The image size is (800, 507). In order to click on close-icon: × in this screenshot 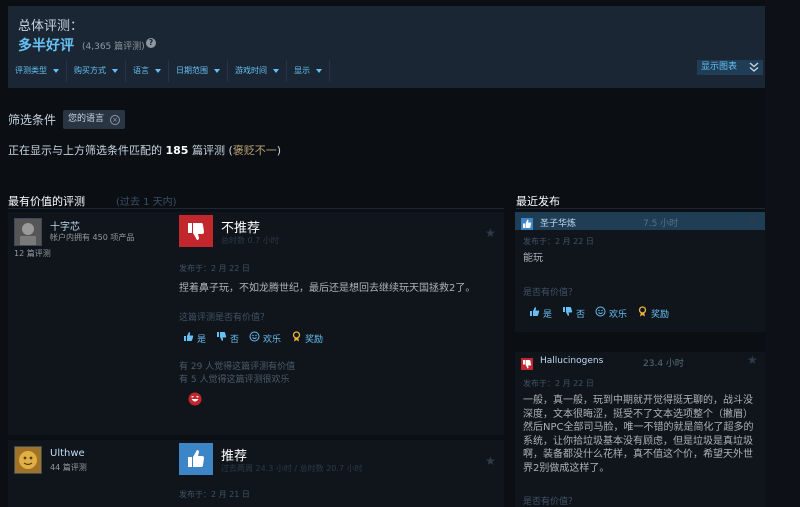, I will do `click(115, 119)`.